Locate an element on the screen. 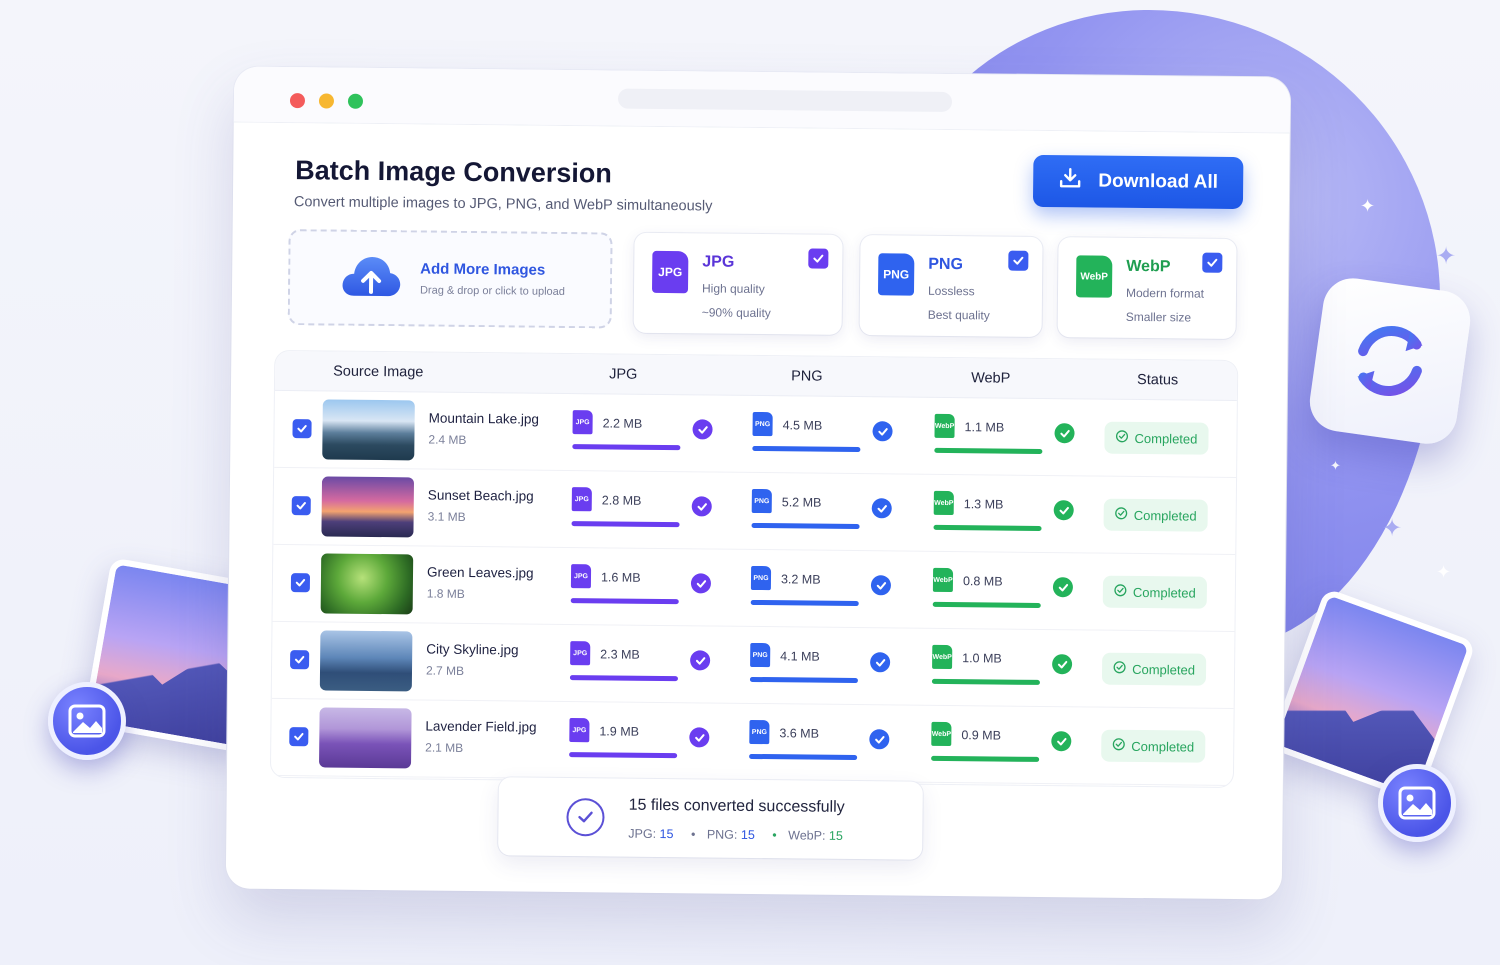 The width and height of the screenshot is (1500, 965). format-detail: Smaller size is located at coordinates (1158, 317).